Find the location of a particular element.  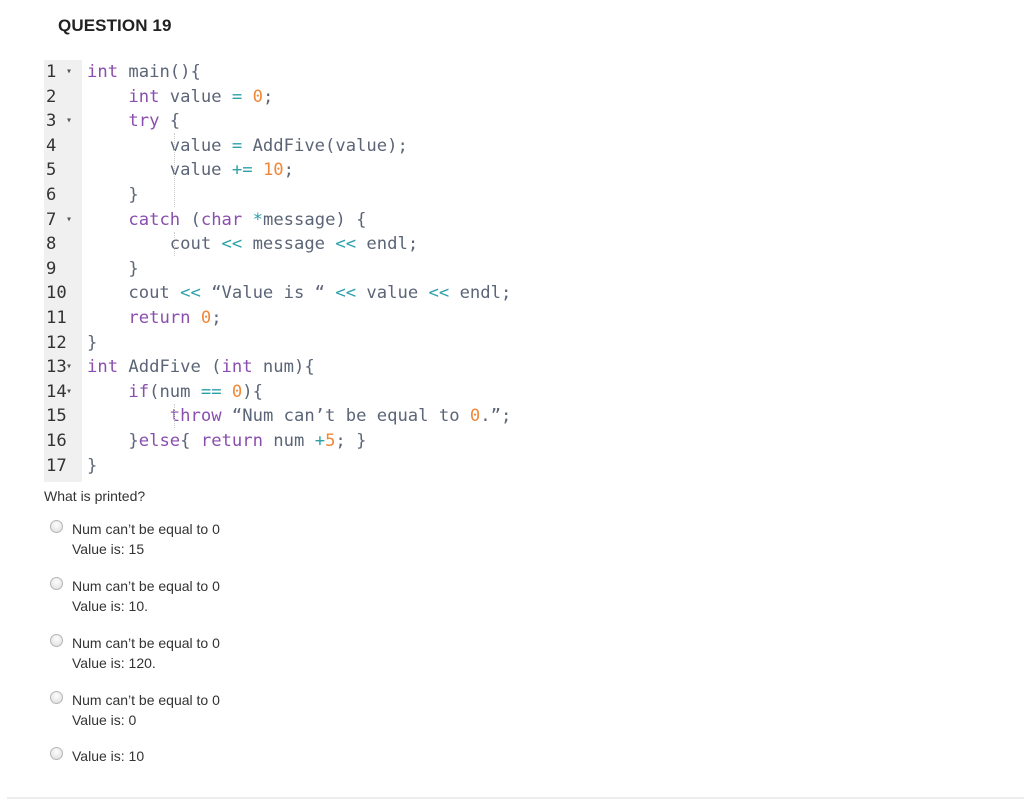

code-text: try { is located at coordinates (133, 121).